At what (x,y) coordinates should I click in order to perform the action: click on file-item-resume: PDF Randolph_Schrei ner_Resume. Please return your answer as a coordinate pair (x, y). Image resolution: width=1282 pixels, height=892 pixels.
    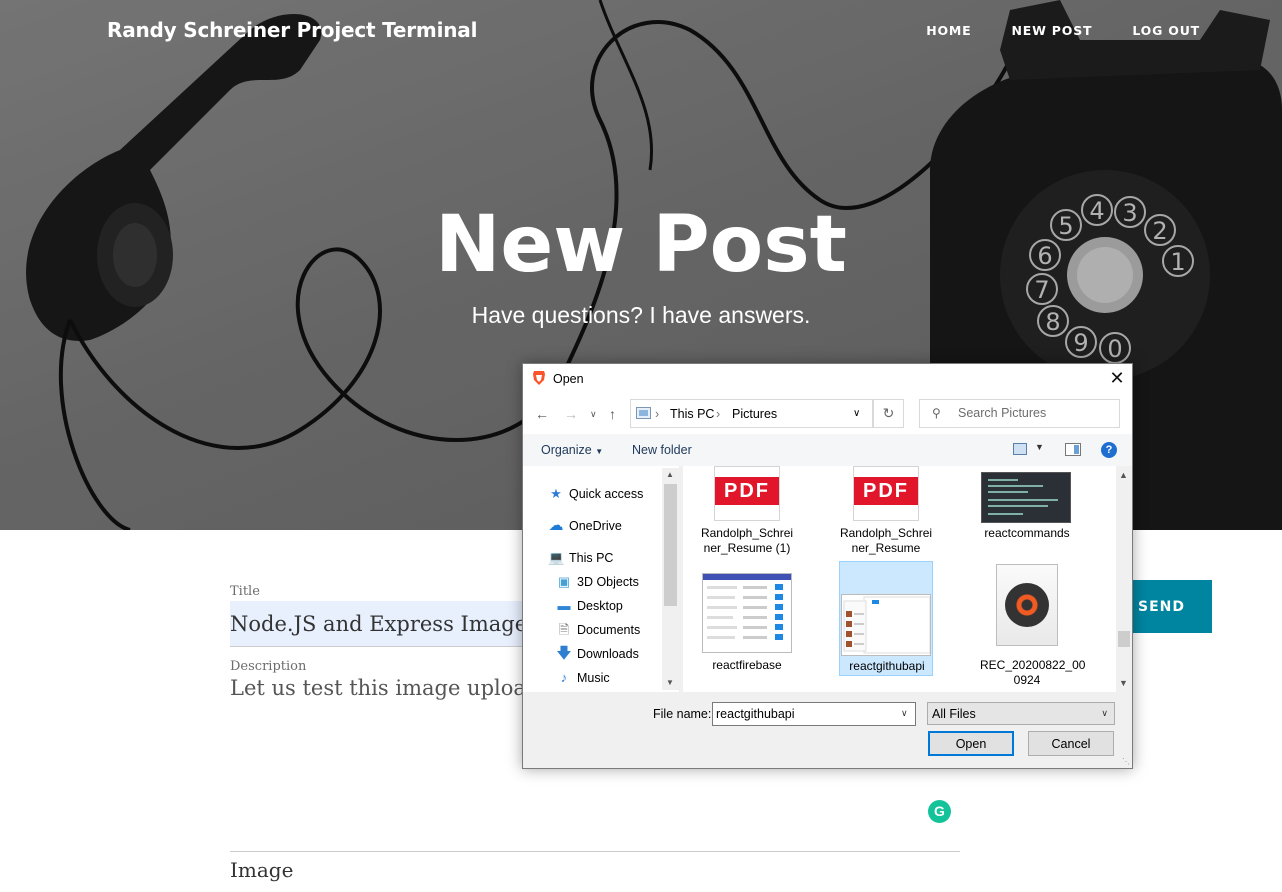
    Looking at the image, I should click on (886, 512).